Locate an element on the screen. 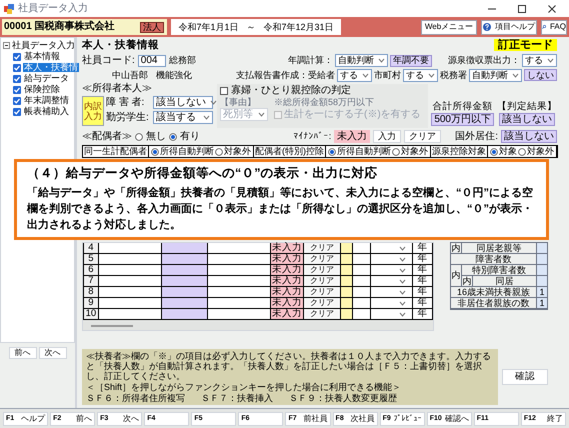  status-cell: 未入力 is located at coordinates (287, 248).